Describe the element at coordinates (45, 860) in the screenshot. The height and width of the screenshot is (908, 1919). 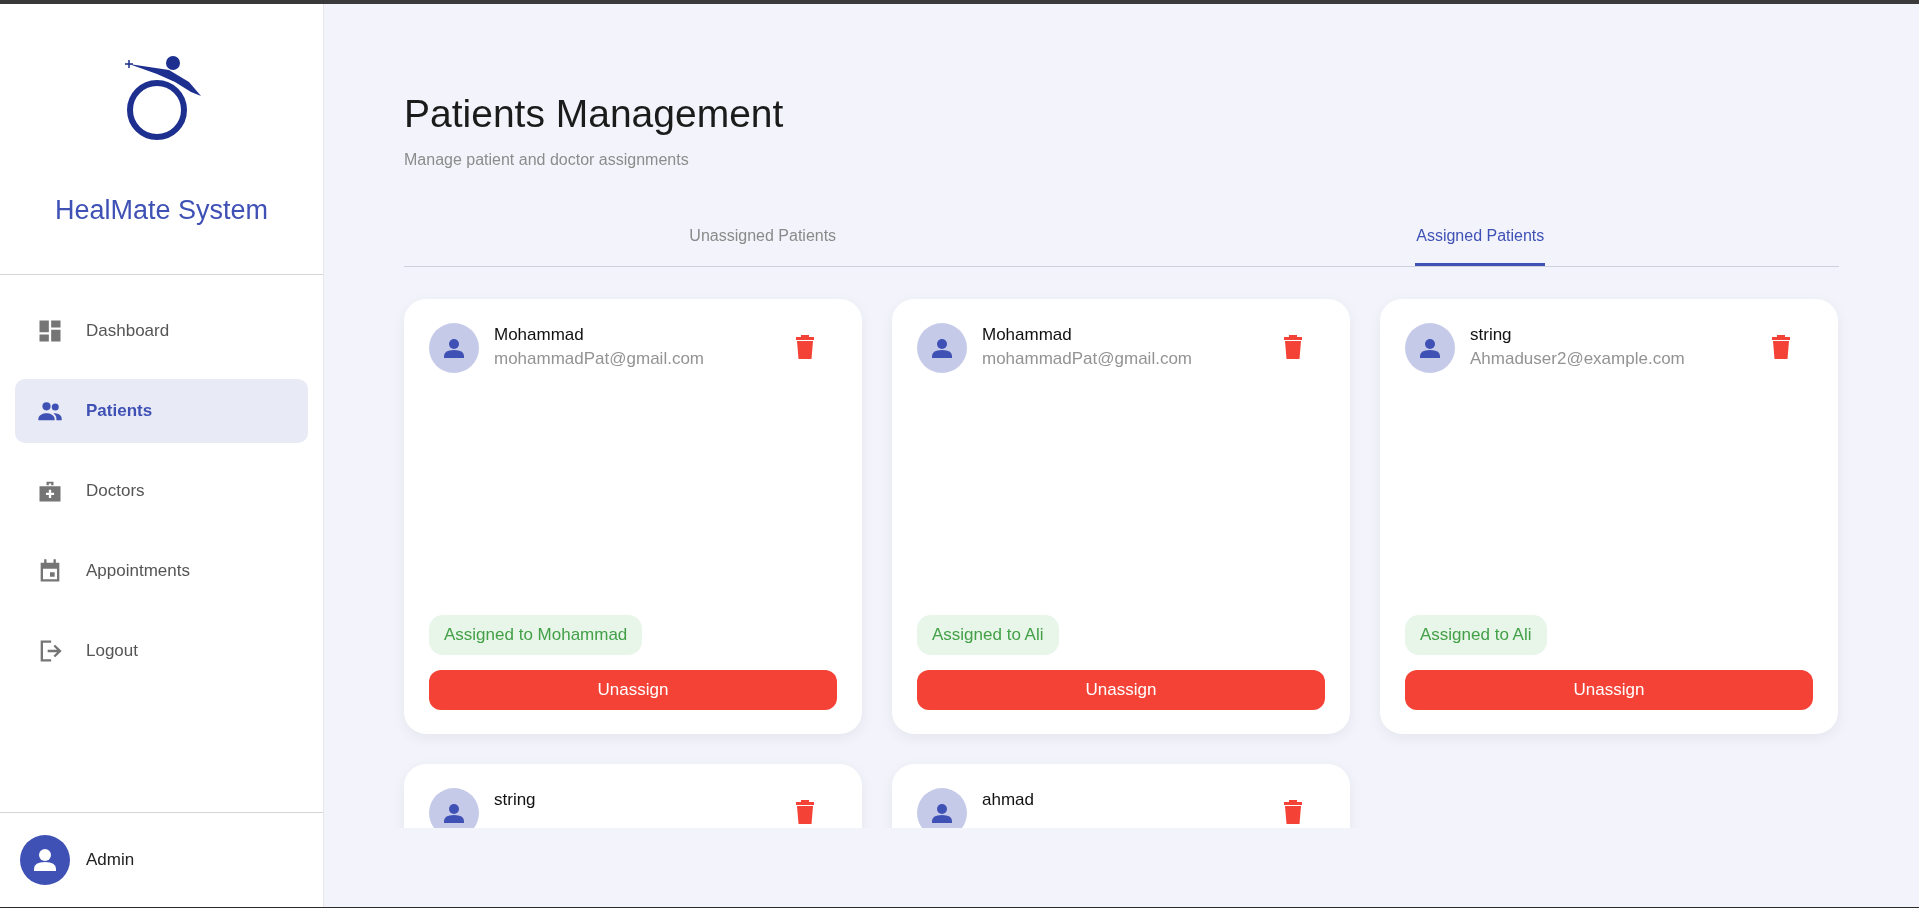
I see `user-avatar-icon` at that location.